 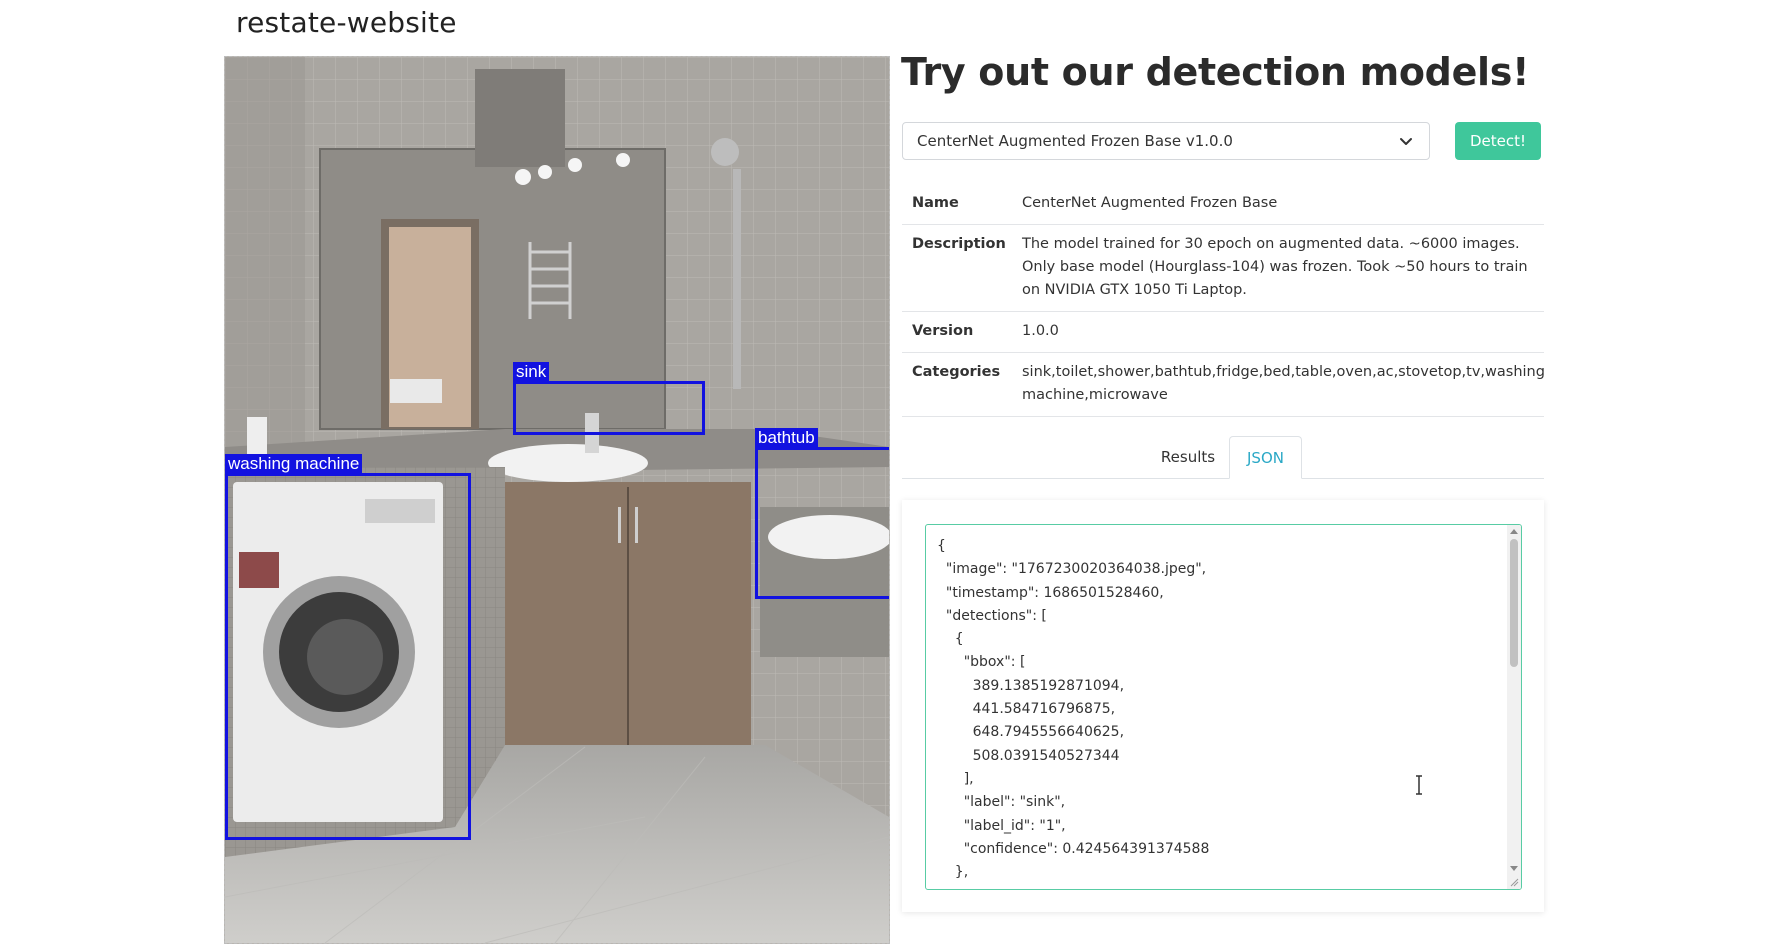 What do you see at coordinates (294, 464) in the screenshot?
I see `detection-label-washing-machine: washing machine` at bounding box center [294, 464].